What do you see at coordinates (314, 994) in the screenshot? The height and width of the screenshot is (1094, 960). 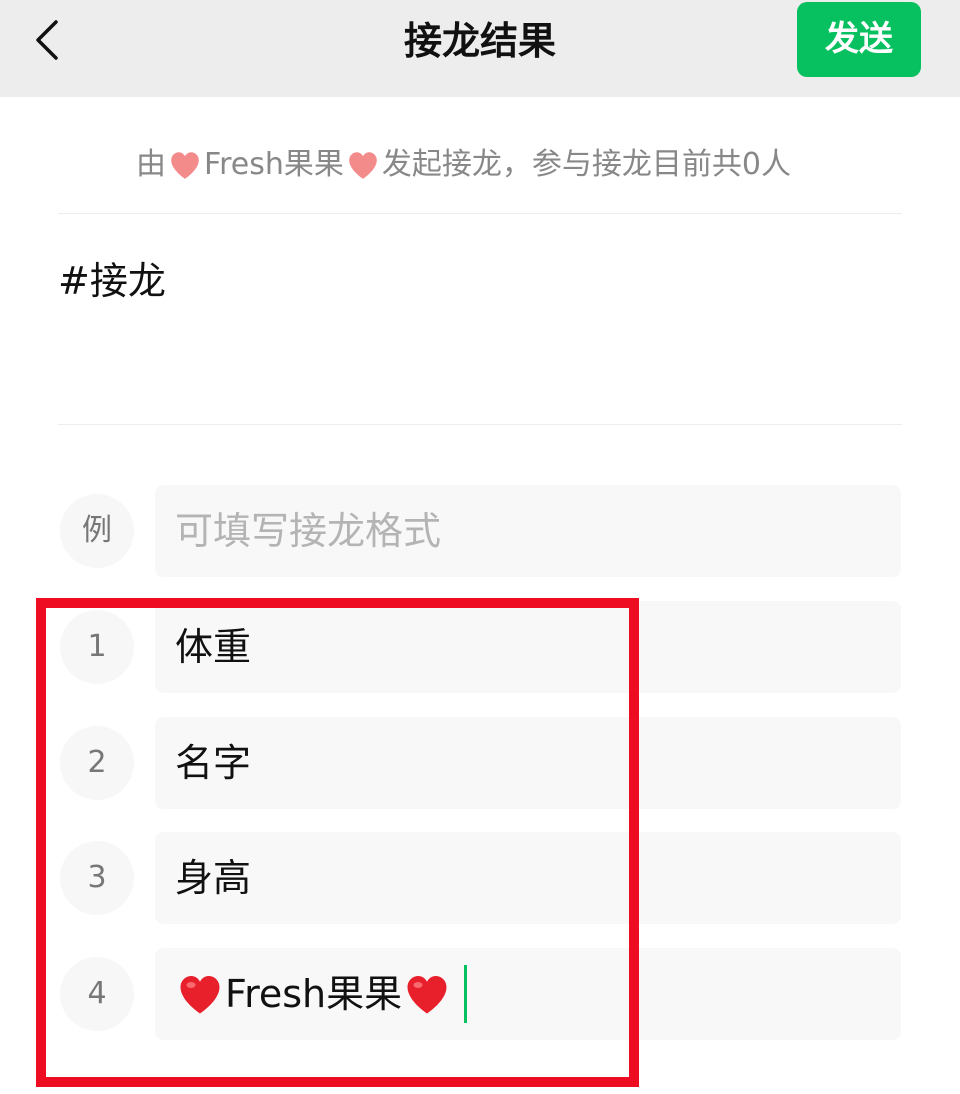 I see `entry-text: Fresh果果` at bounding box center [314, 994].